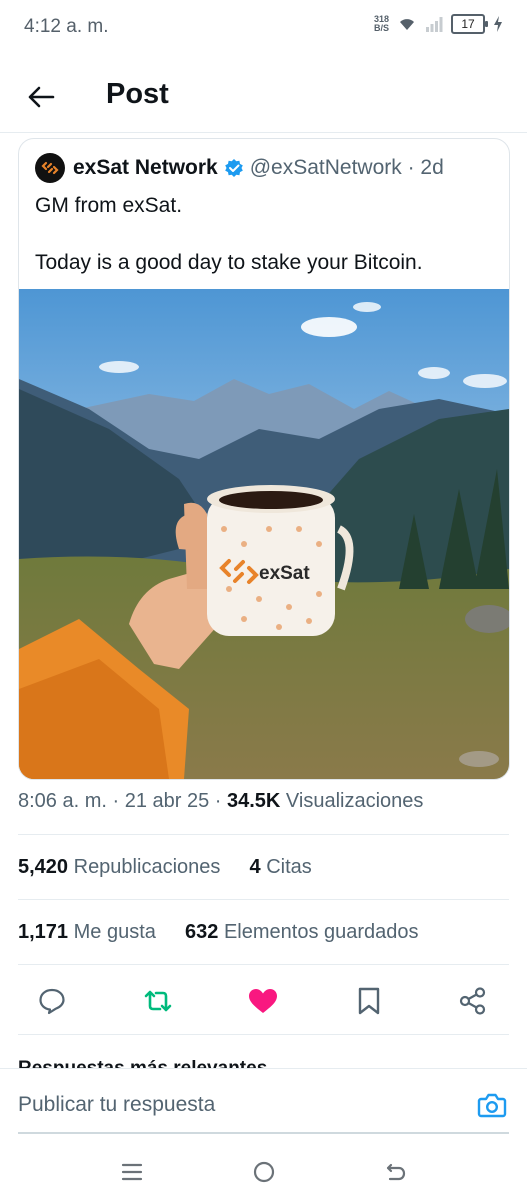 The width and height of the screenshot is (527, 1200). I want to click on camera-icon, so click(492, 1105).